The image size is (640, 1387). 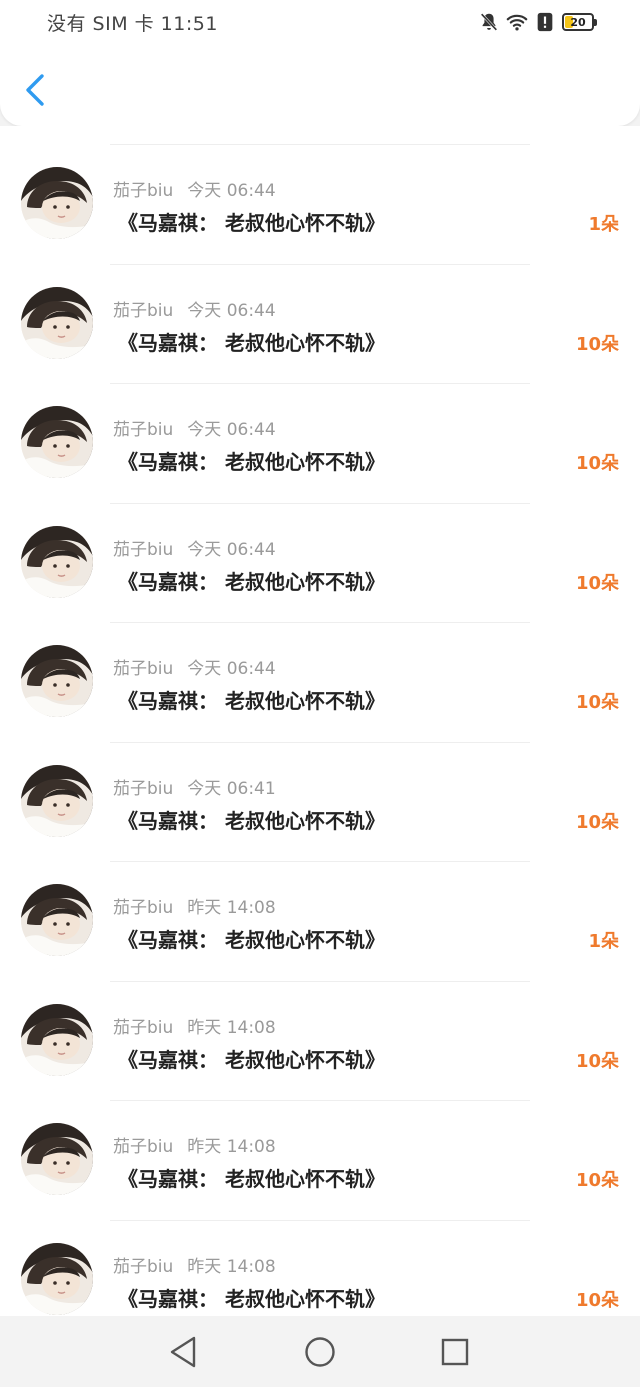 I want to click on chevron-left-icon, so click(x=35, y=90).